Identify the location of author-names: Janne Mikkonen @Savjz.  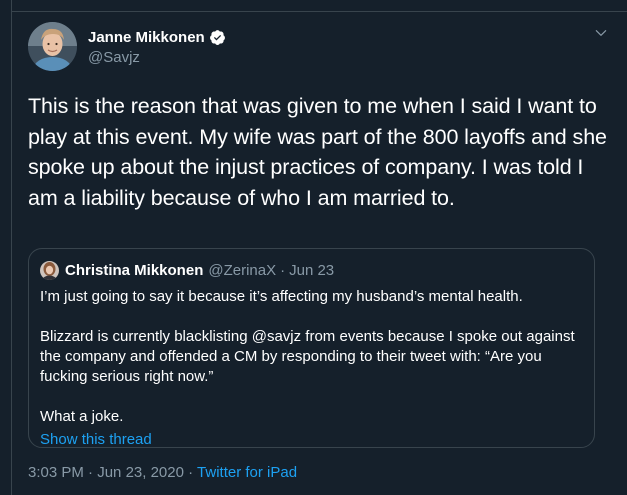
(157, 46).